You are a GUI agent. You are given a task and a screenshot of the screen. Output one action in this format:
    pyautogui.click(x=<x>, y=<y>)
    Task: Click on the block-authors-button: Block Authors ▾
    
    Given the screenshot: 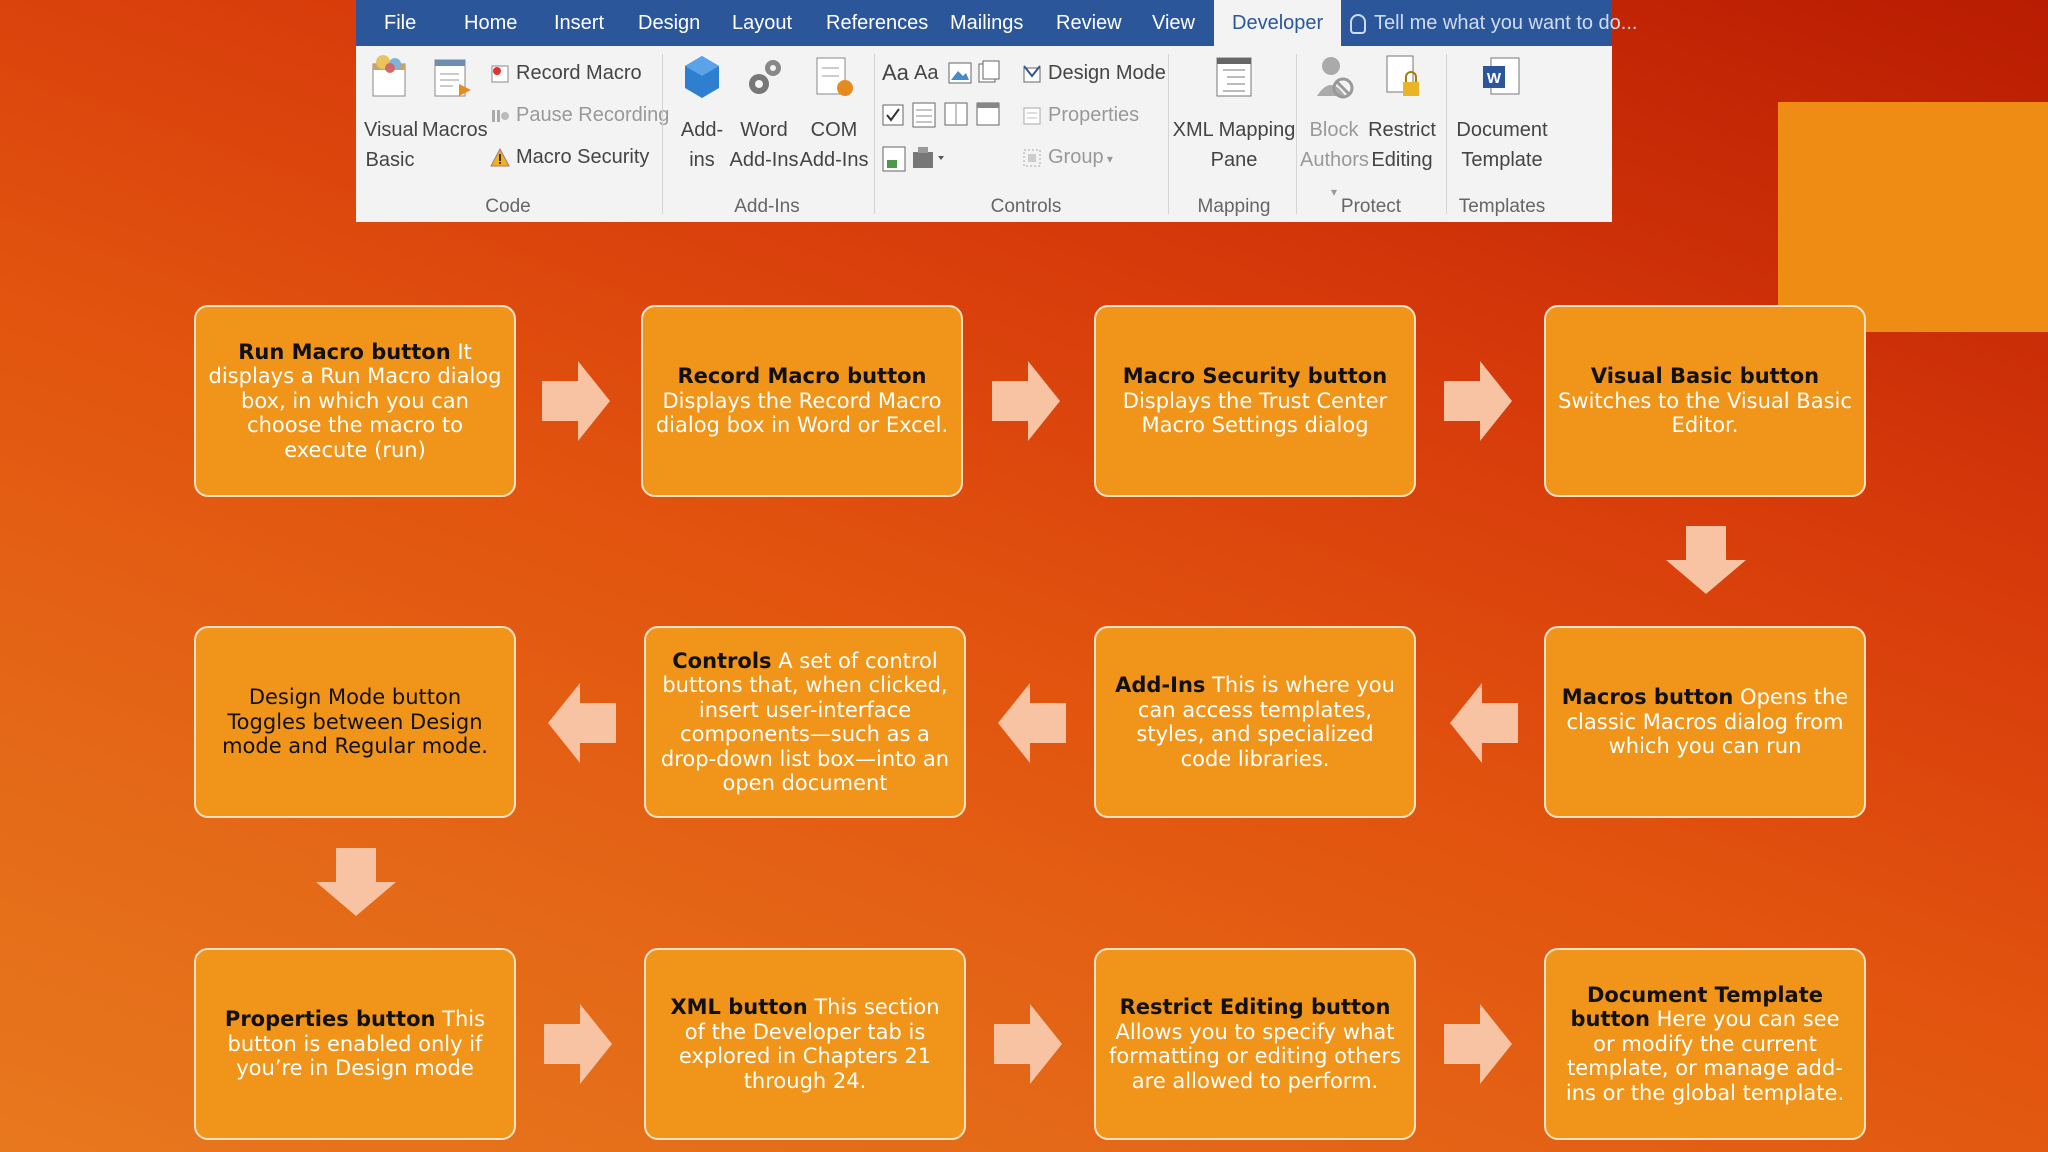 What is the action you would take?
    pyautogui.click(x=1334, y=130)
    